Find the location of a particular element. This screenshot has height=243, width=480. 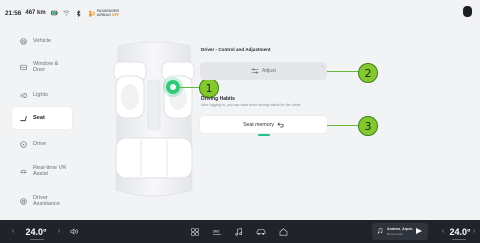

camera-360-icon: 360 is located at coordinates (217, 231).